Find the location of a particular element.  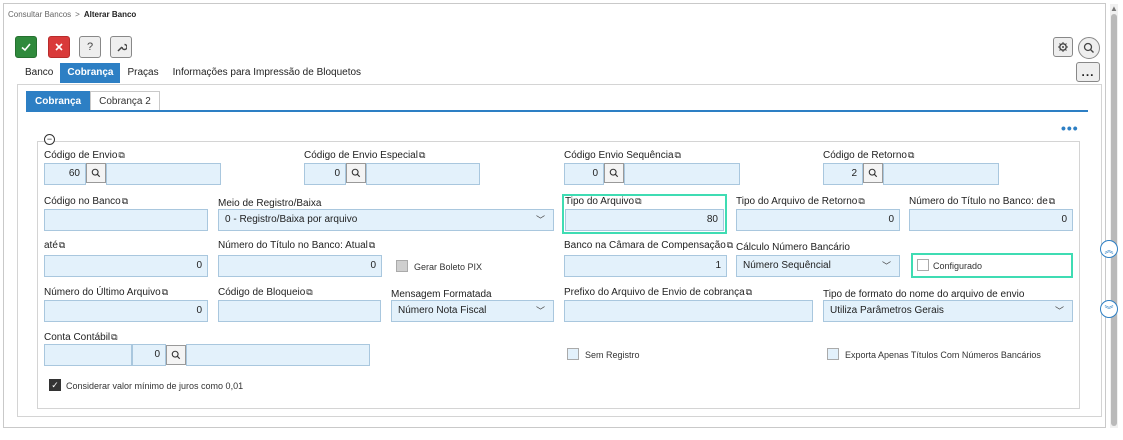

codigo-envio-sequencia-lookup-button is located at coordinates (614, 173).